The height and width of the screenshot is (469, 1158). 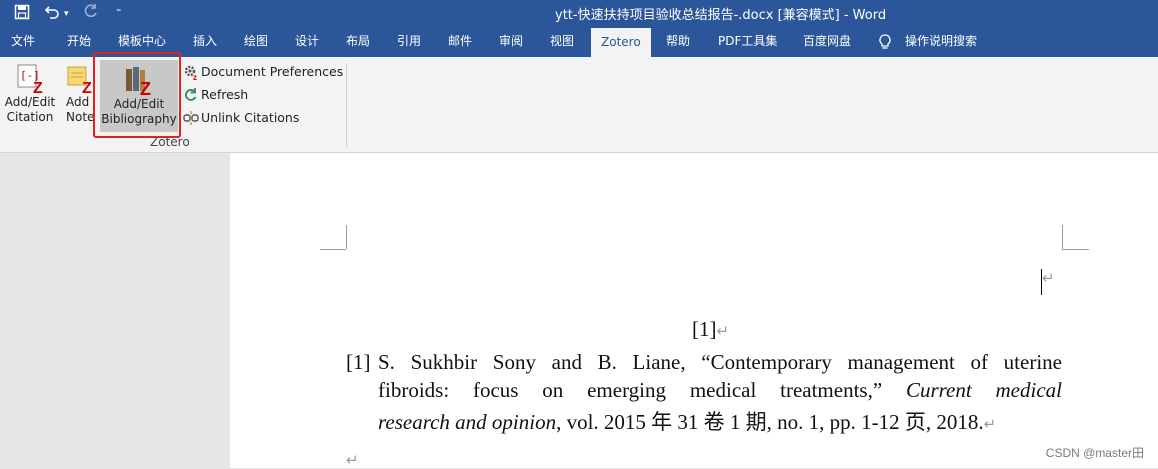 I want to click on lightbulb-icon, so click(x=885, y=41).